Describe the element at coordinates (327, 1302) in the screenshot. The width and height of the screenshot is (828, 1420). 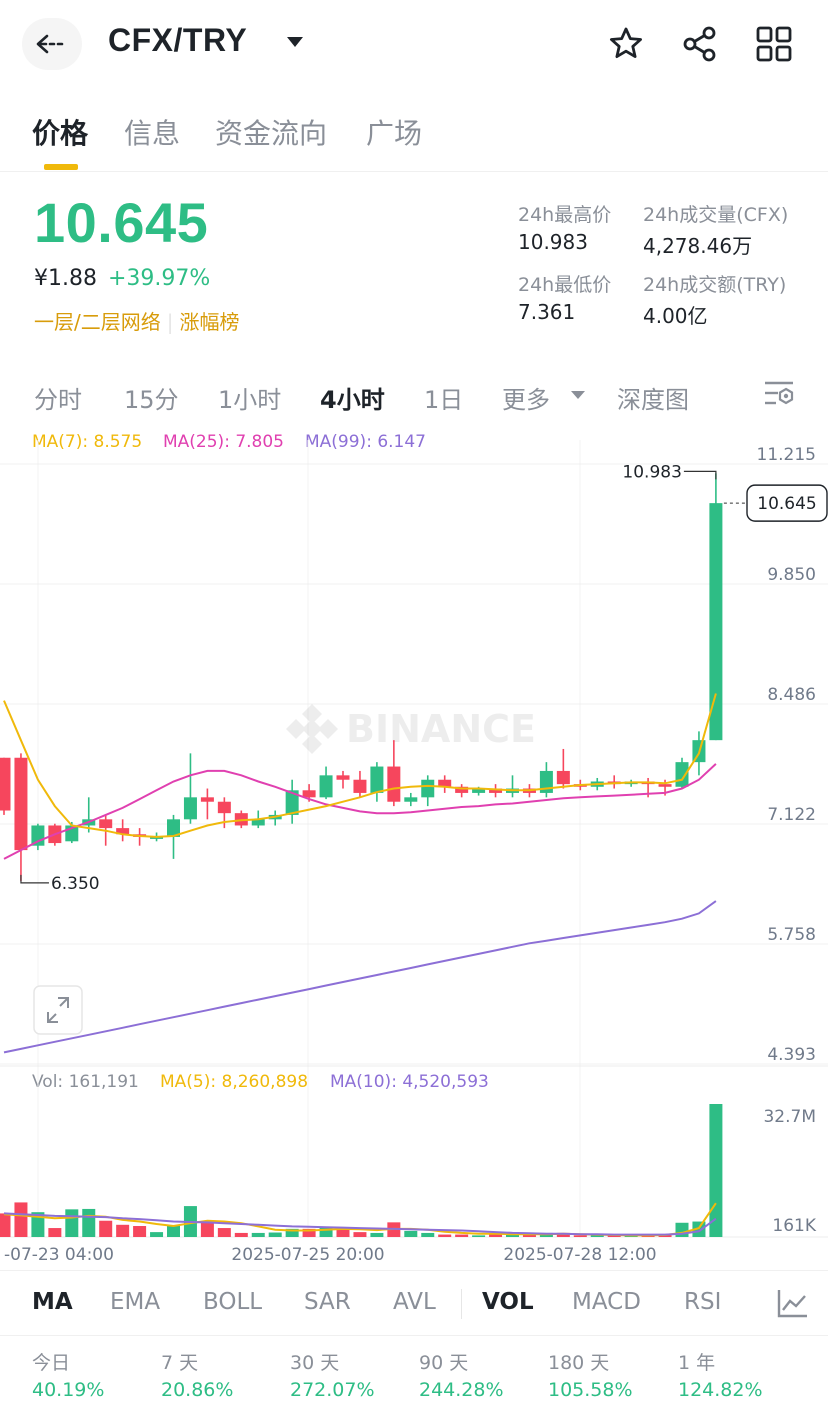
I see `indicator-sar: SAR` at that location.